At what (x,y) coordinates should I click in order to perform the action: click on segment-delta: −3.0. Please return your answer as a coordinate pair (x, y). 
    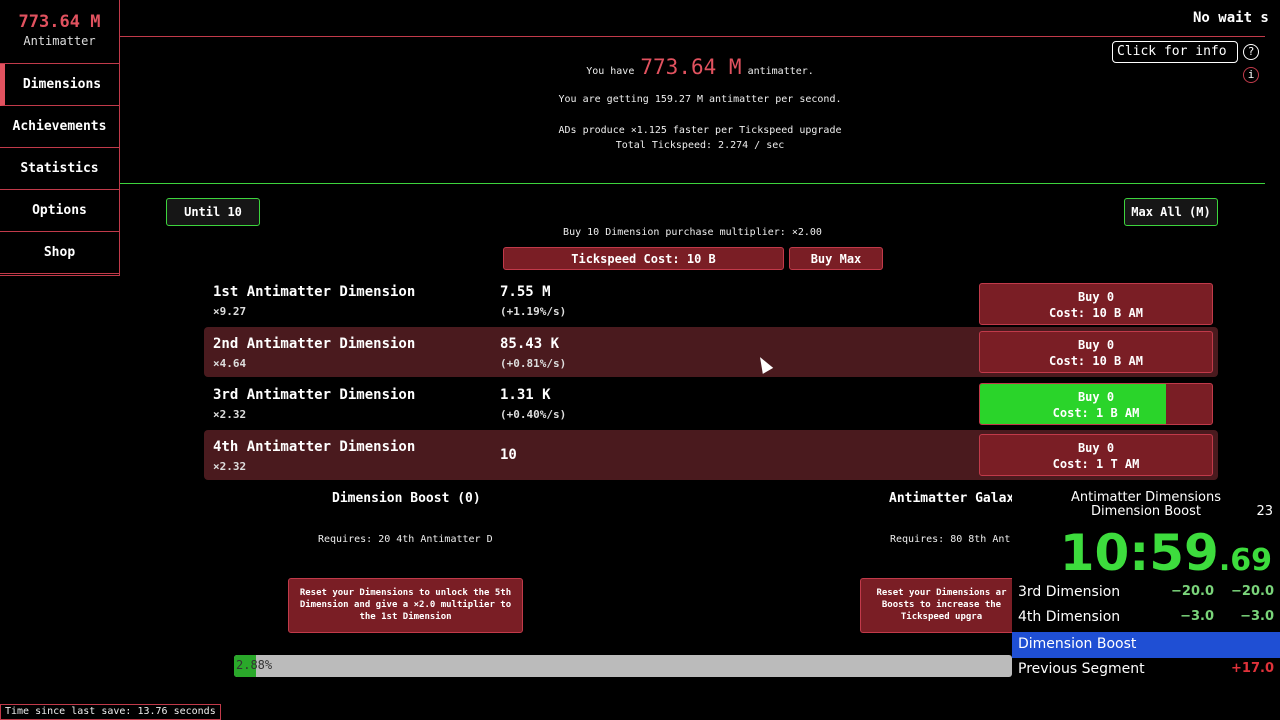
    Looking at the image, I should click on (1197, 616).